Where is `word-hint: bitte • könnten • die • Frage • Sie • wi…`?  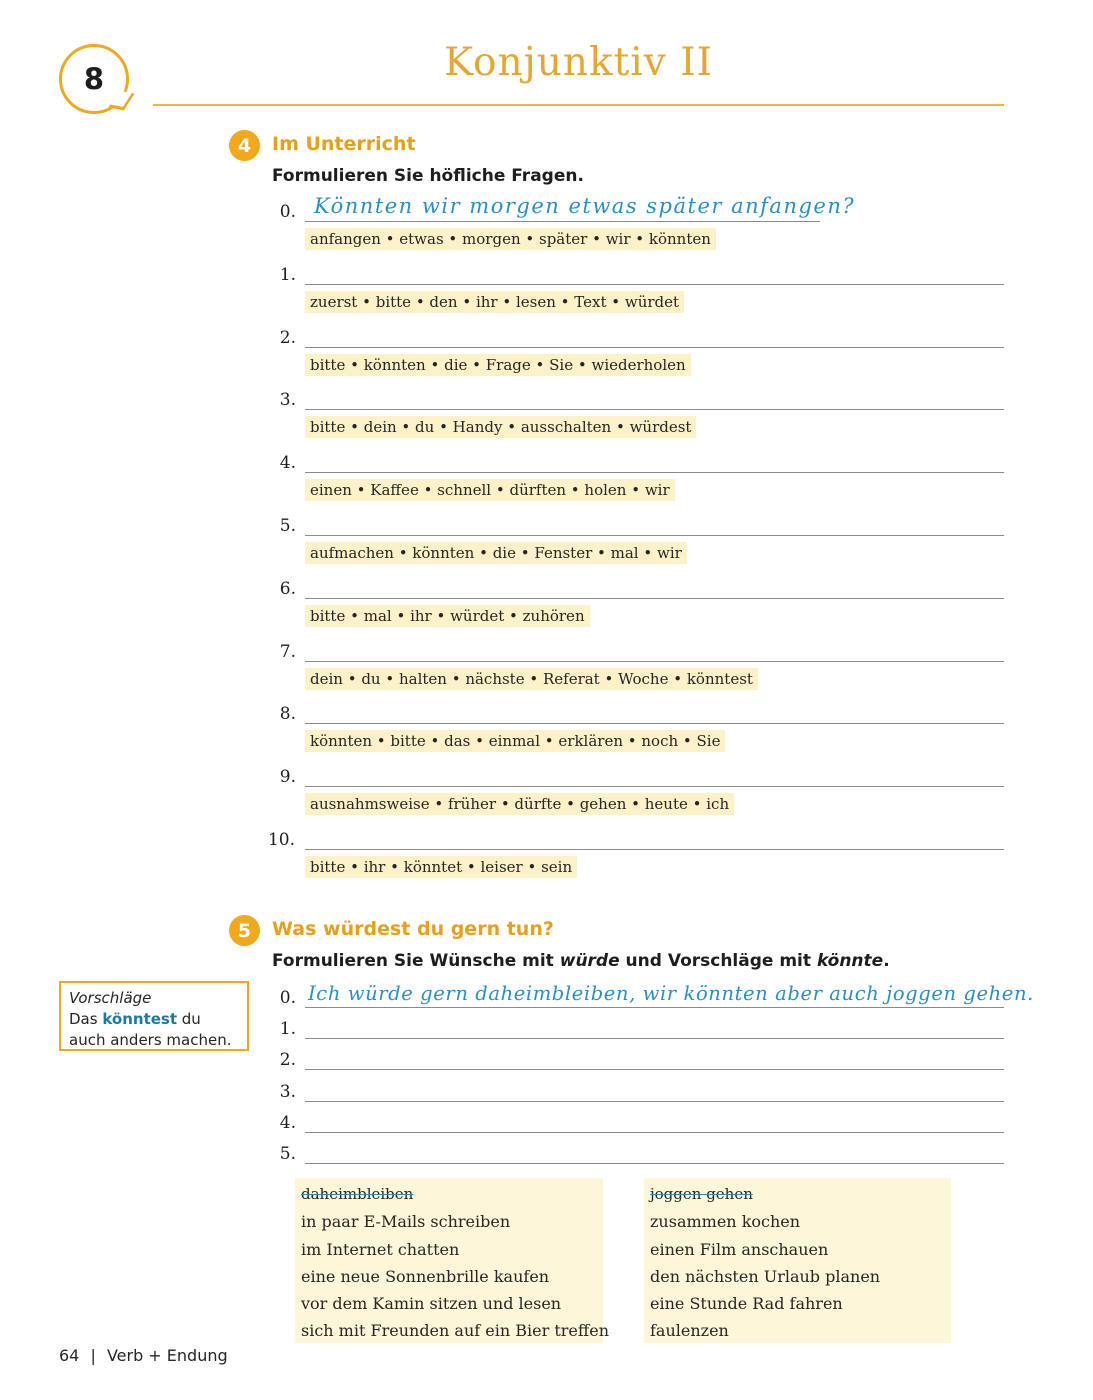
word-hint: bitte • könnten • die • Frage • Sie • wi… is located at coordinates (498, 365).